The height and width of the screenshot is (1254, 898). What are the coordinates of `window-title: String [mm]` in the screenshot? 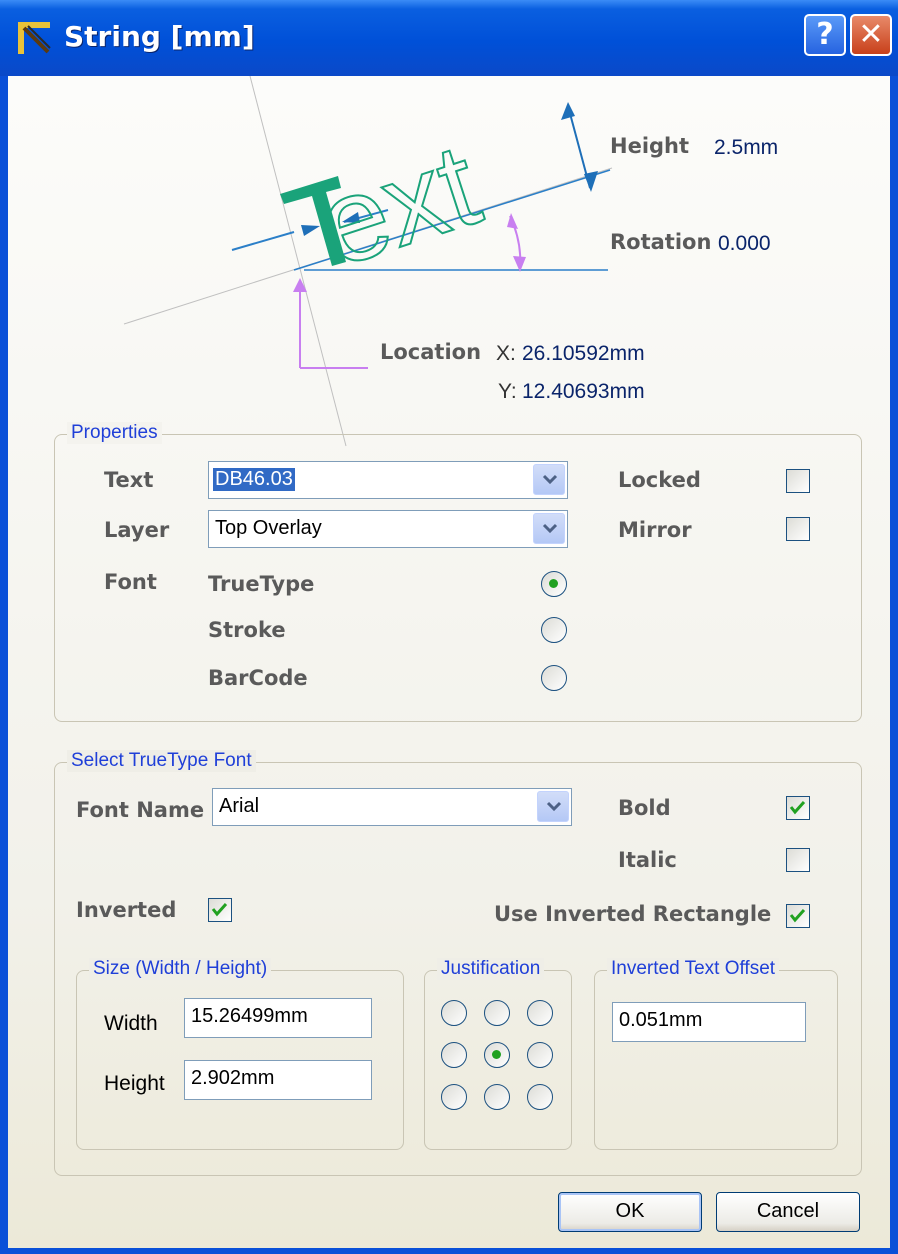 It's located at (159, 36).